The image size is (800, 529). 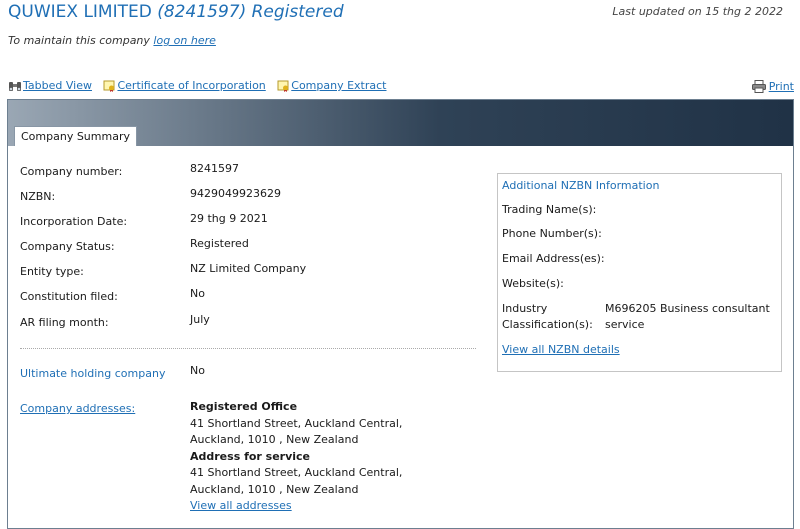 I want to click on registered-office-line2: Auckland, 1010 , New Zealand, so click(x=274, y=439).